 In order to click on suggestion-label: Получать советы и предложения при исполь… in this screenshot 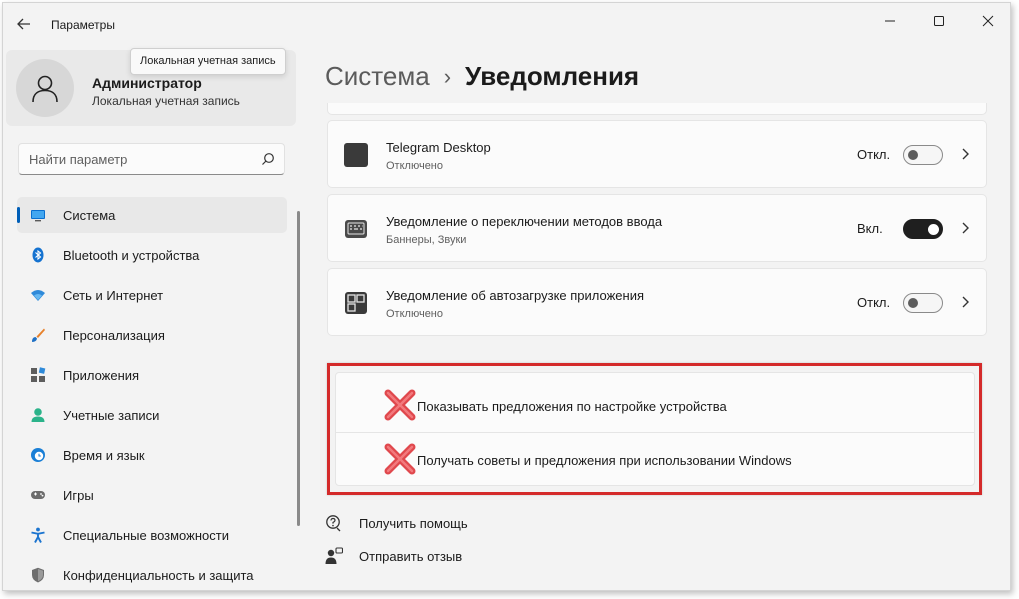, I will do `click(604, 460)`.